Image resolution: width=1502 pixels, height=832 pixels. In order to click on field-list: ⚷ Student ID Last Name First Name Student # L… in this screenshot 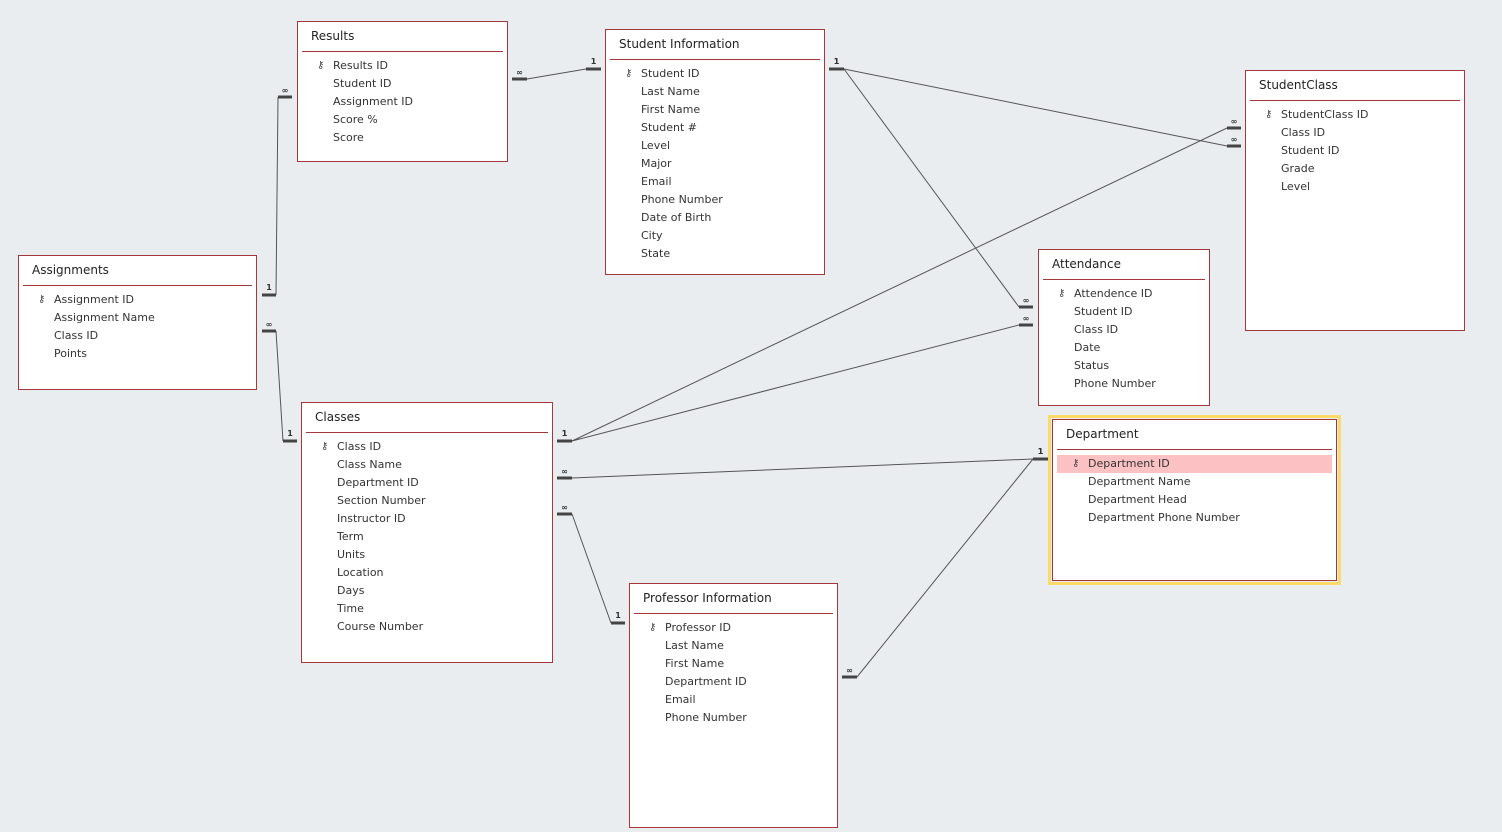, I will do `click(715, 161)`.